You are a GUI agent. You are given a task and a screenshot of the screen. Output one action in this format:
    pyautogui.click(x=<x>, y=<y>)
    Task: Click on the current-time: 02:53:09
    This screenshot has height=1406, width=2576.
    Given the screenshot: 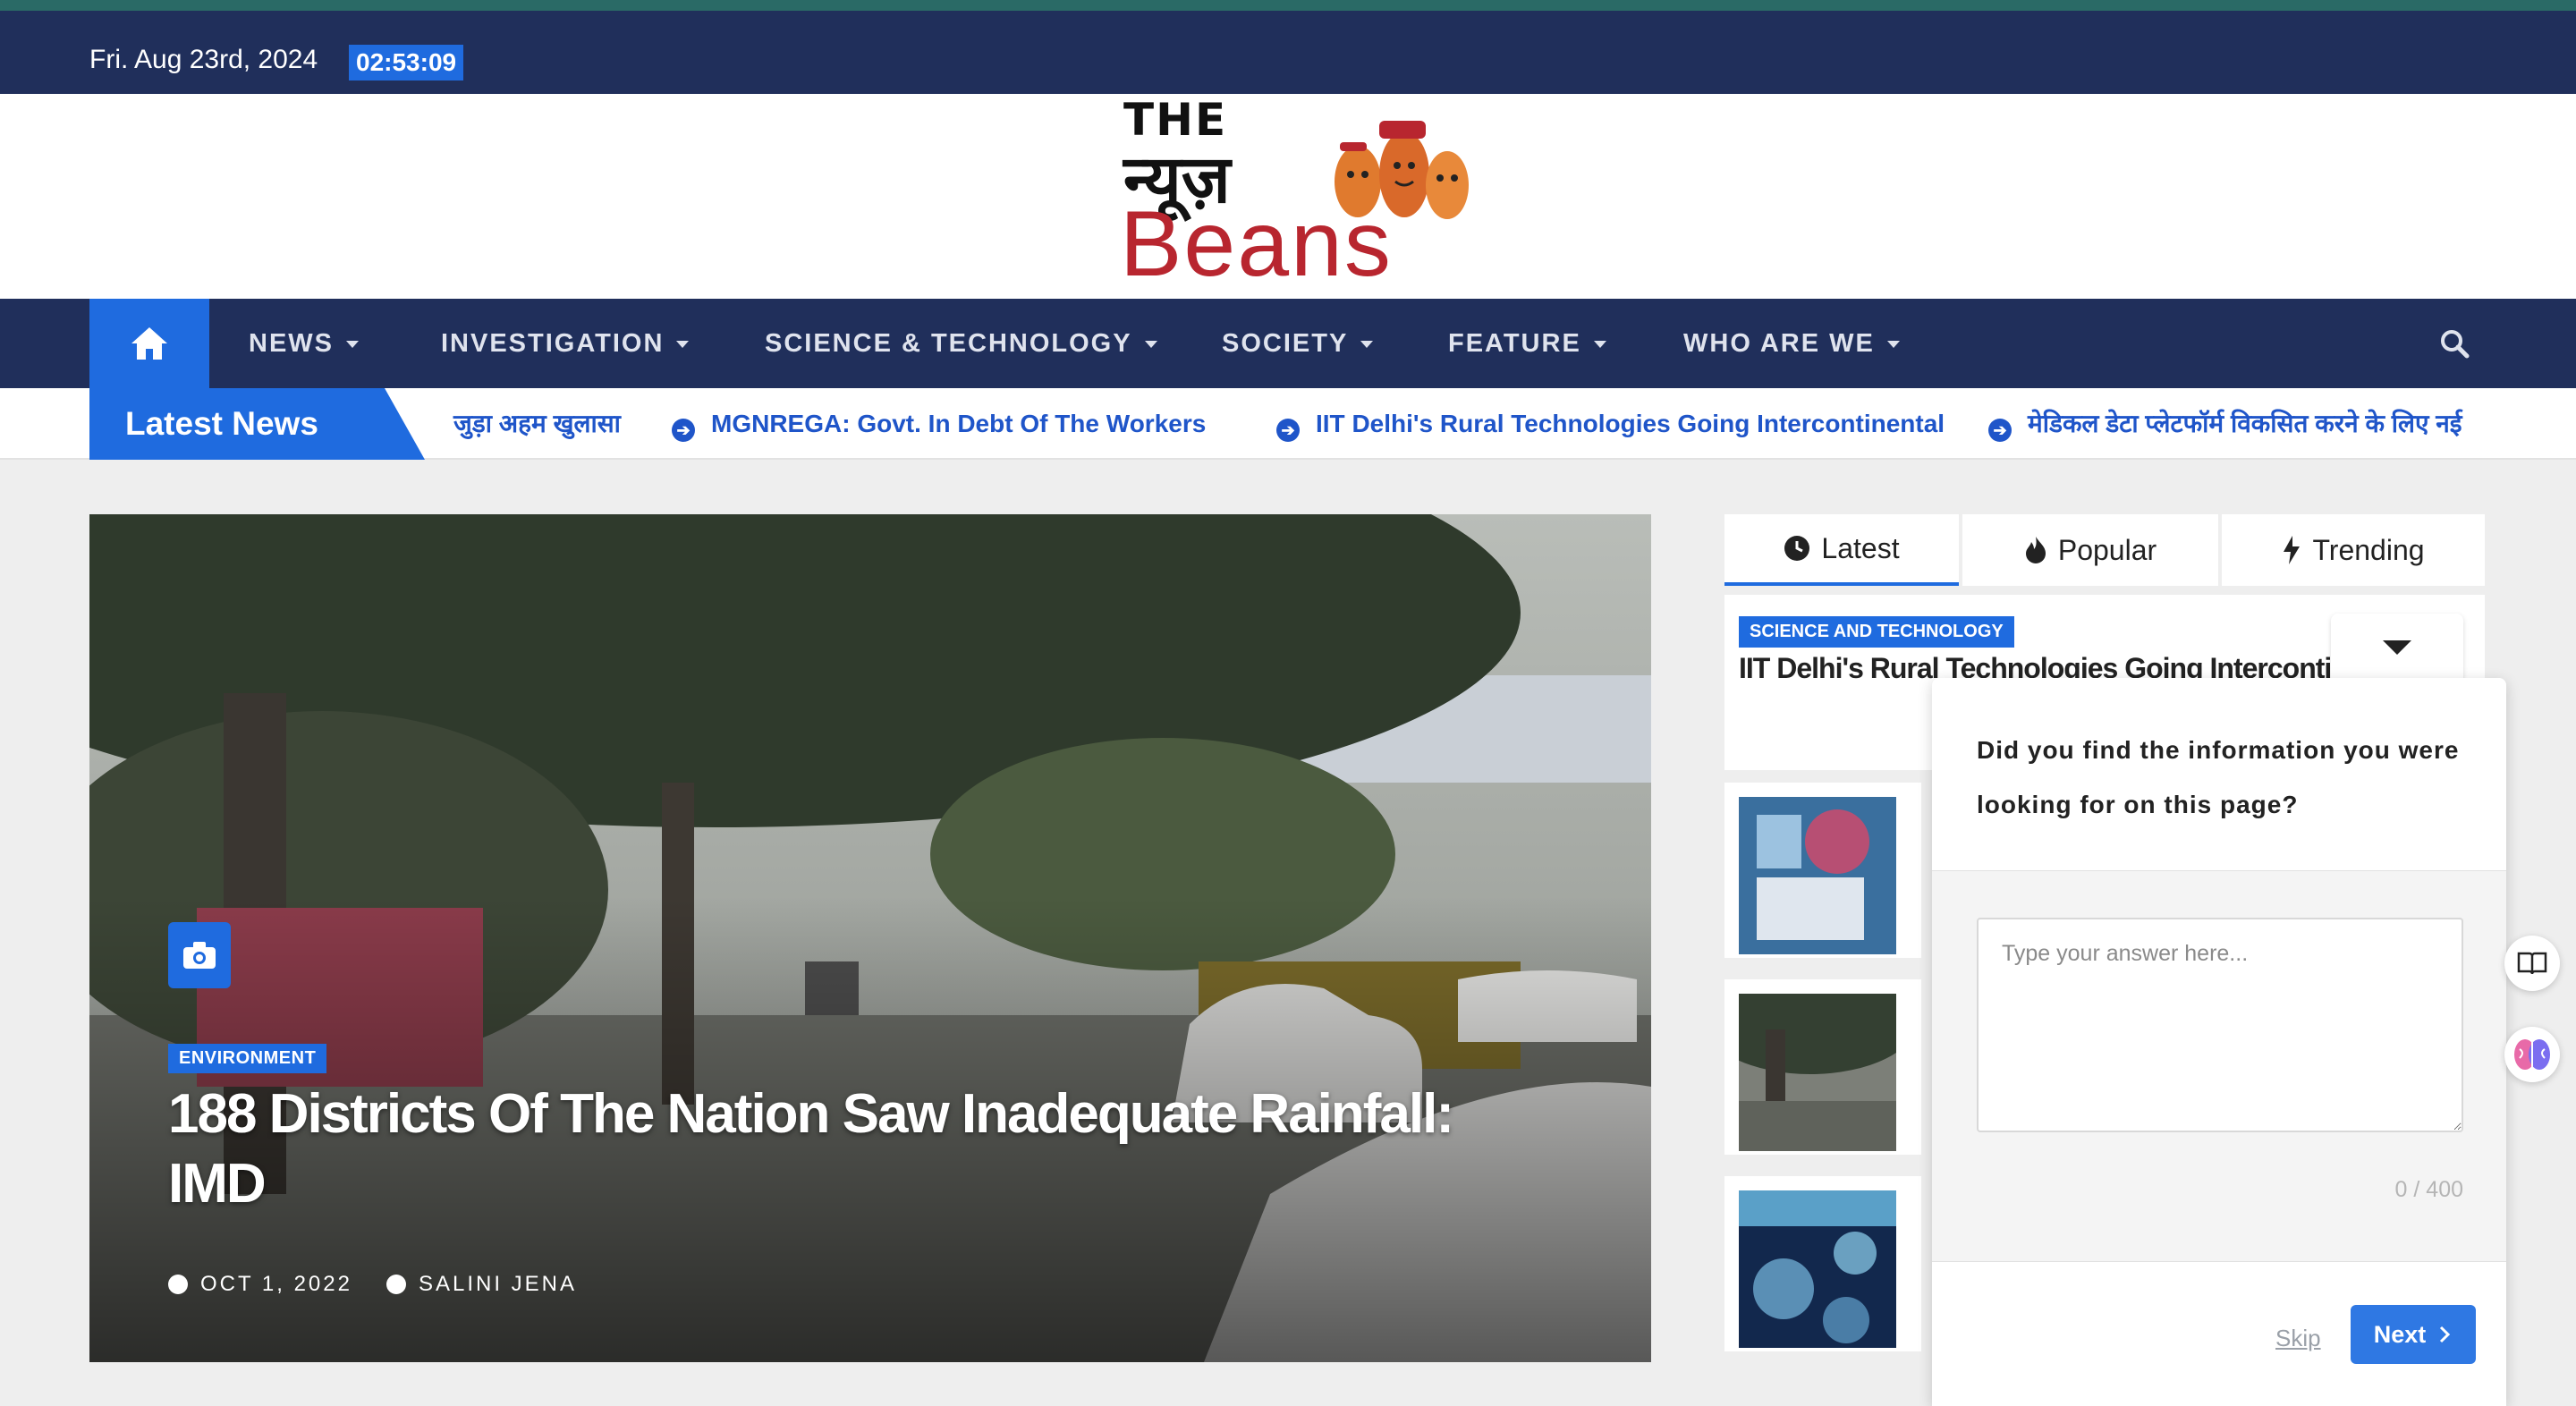 What is the action you would take?
    pyautogui.click(x=406, y=63)
    